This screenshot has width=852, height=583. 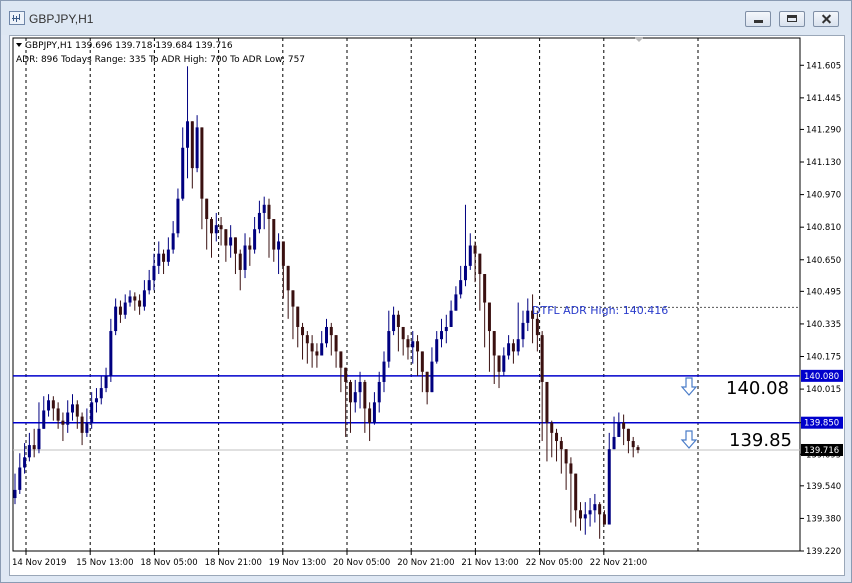 I want to click on time-tick-label: 19 Nov 13:00, so click(x=297, y=563).